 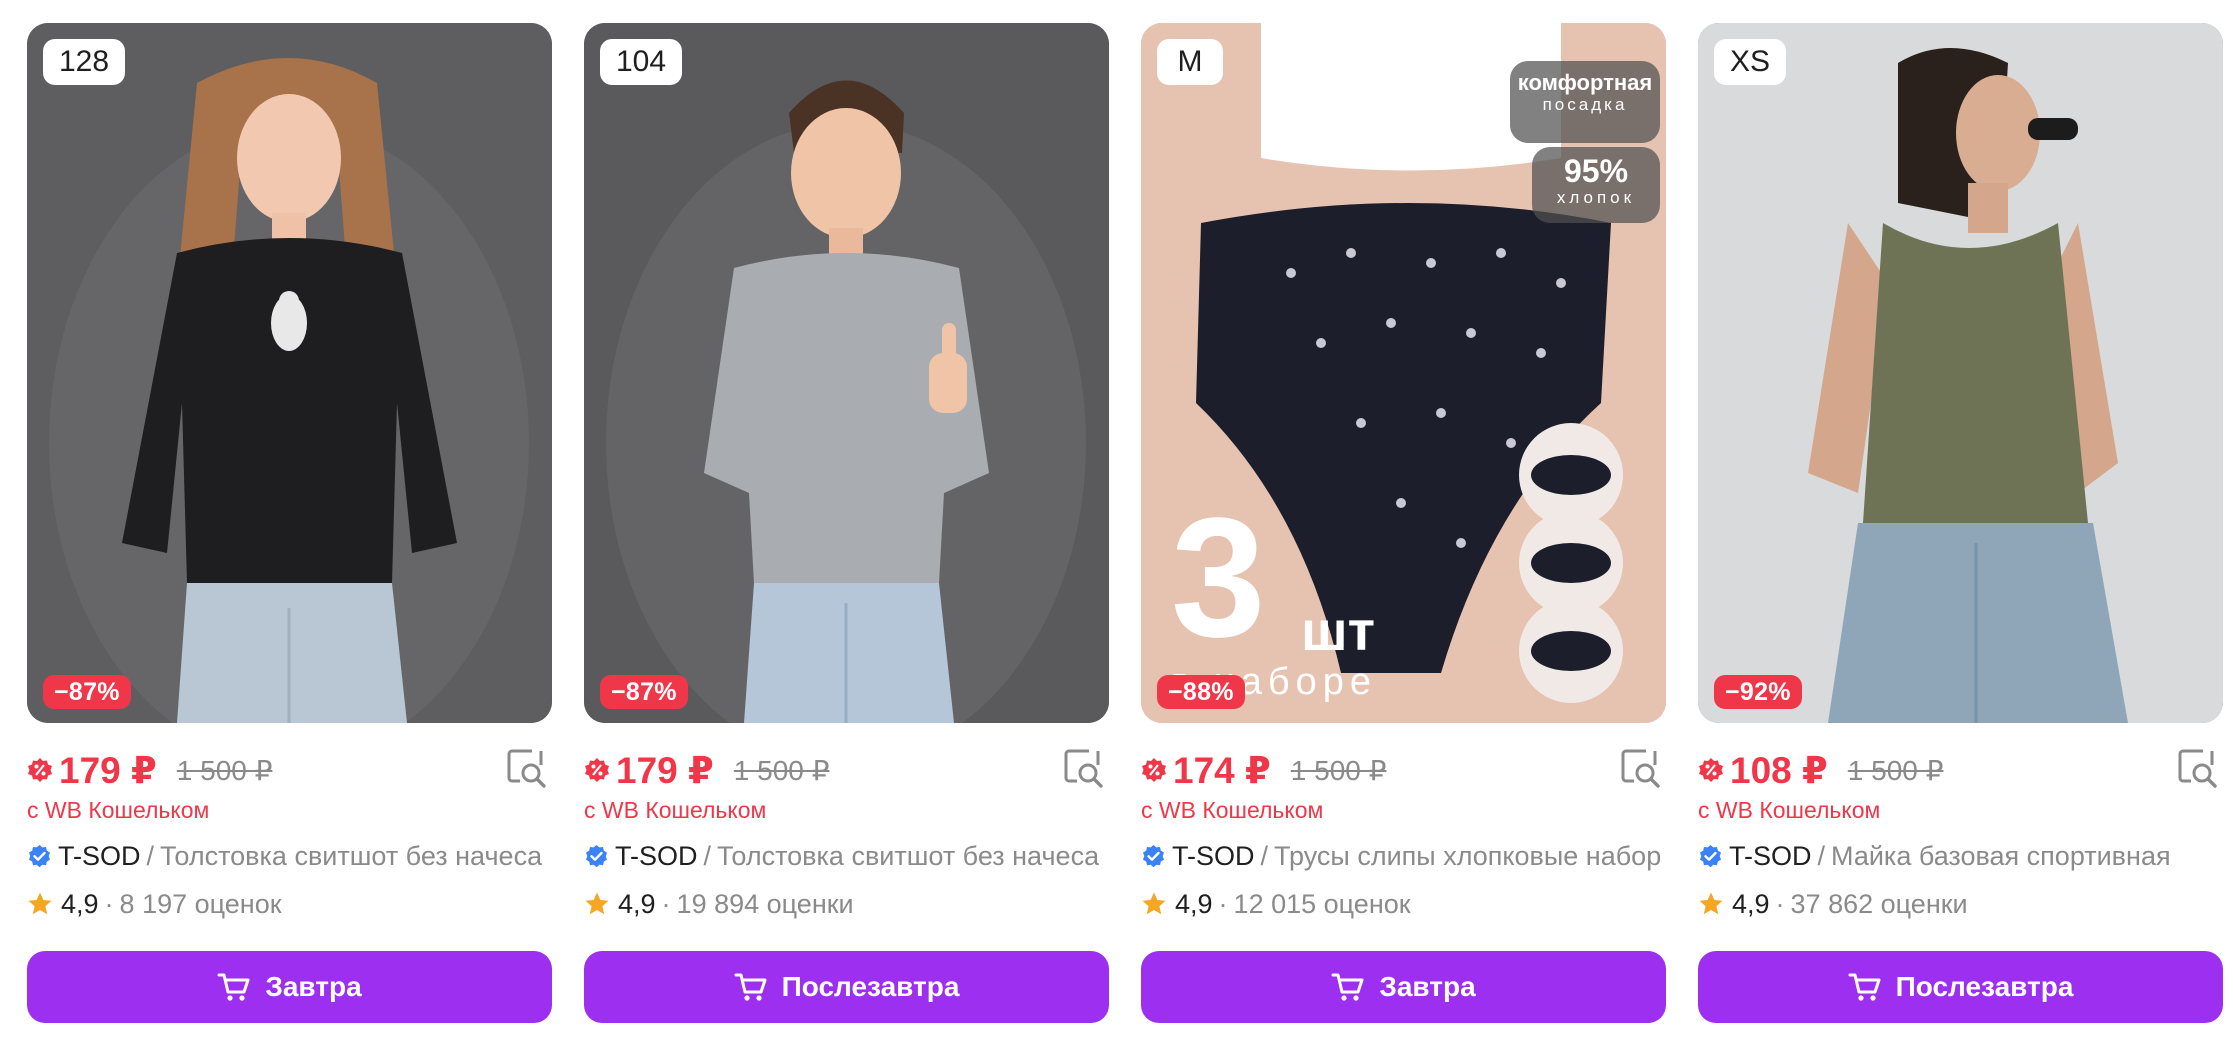 I want to click on size-badge: M, so click(x=1190, y=62).